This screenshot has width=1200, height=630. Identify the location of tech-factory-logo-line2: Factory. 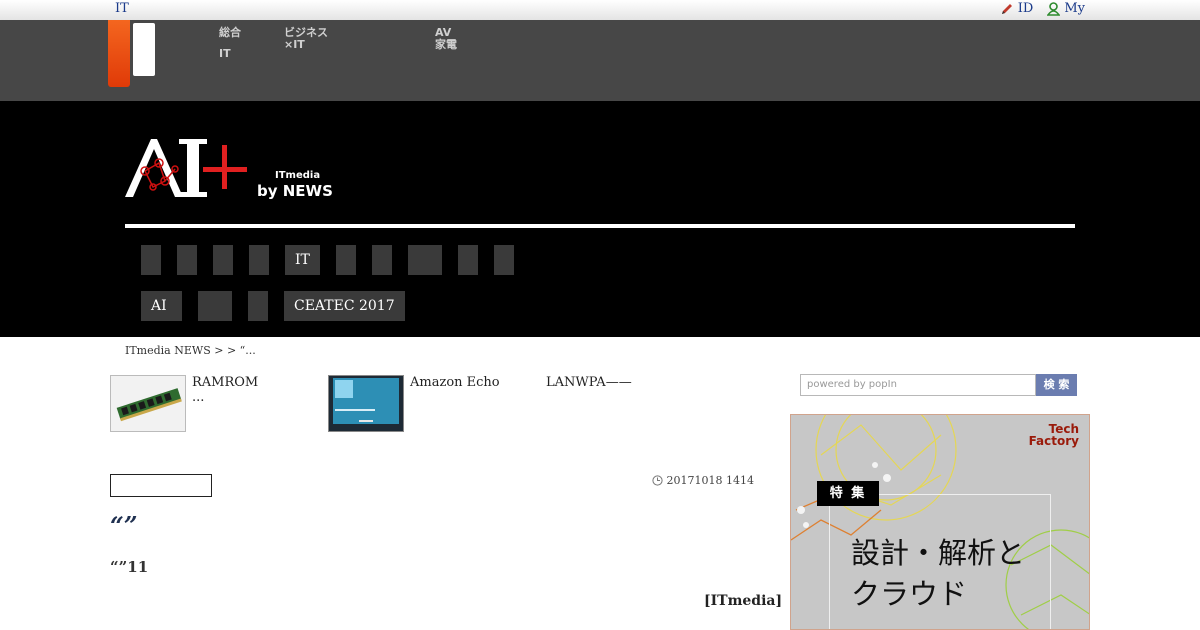
(1053, 441).